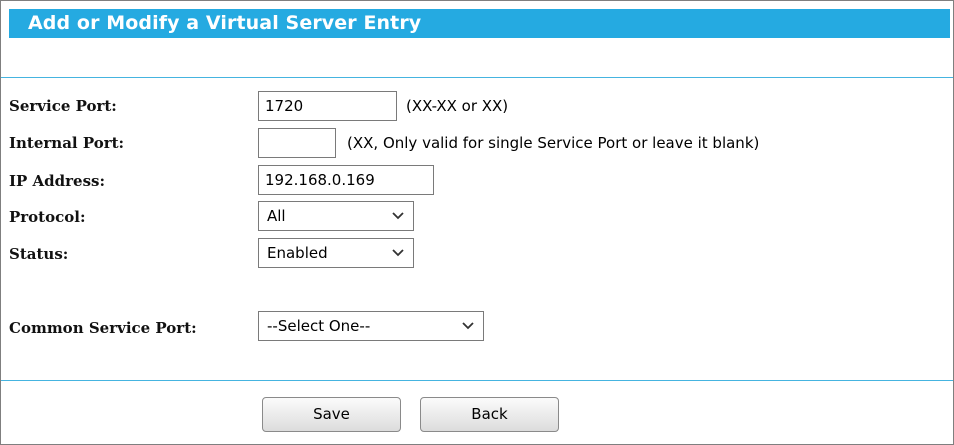  Describe the element at coordinates (225, 23) in the screenshot. I see `page-title: Add or Modify a Virtual Server Entry` at that location.